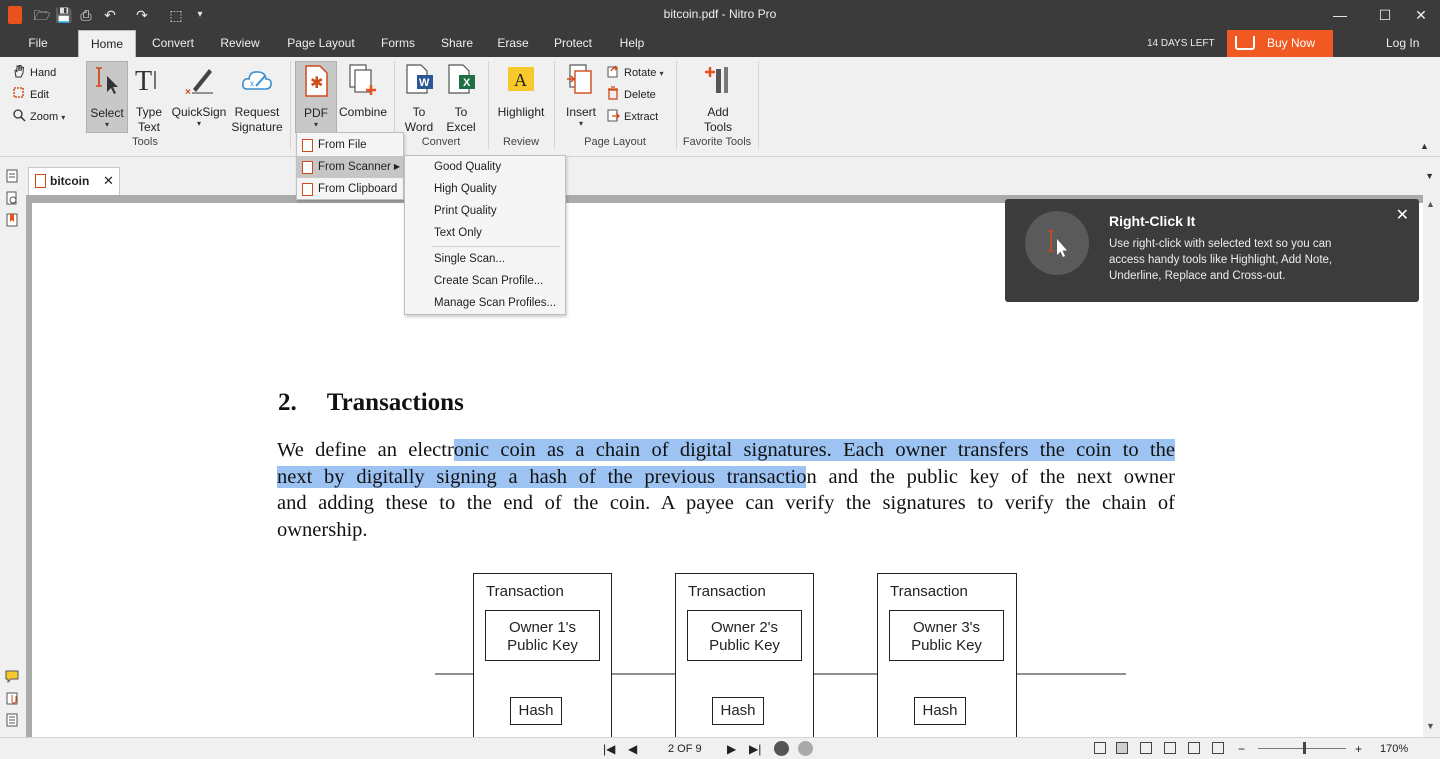 The height and width of the screenshot is (759, 1440). I want to click on fields-panel-icon, so click(12, 720).